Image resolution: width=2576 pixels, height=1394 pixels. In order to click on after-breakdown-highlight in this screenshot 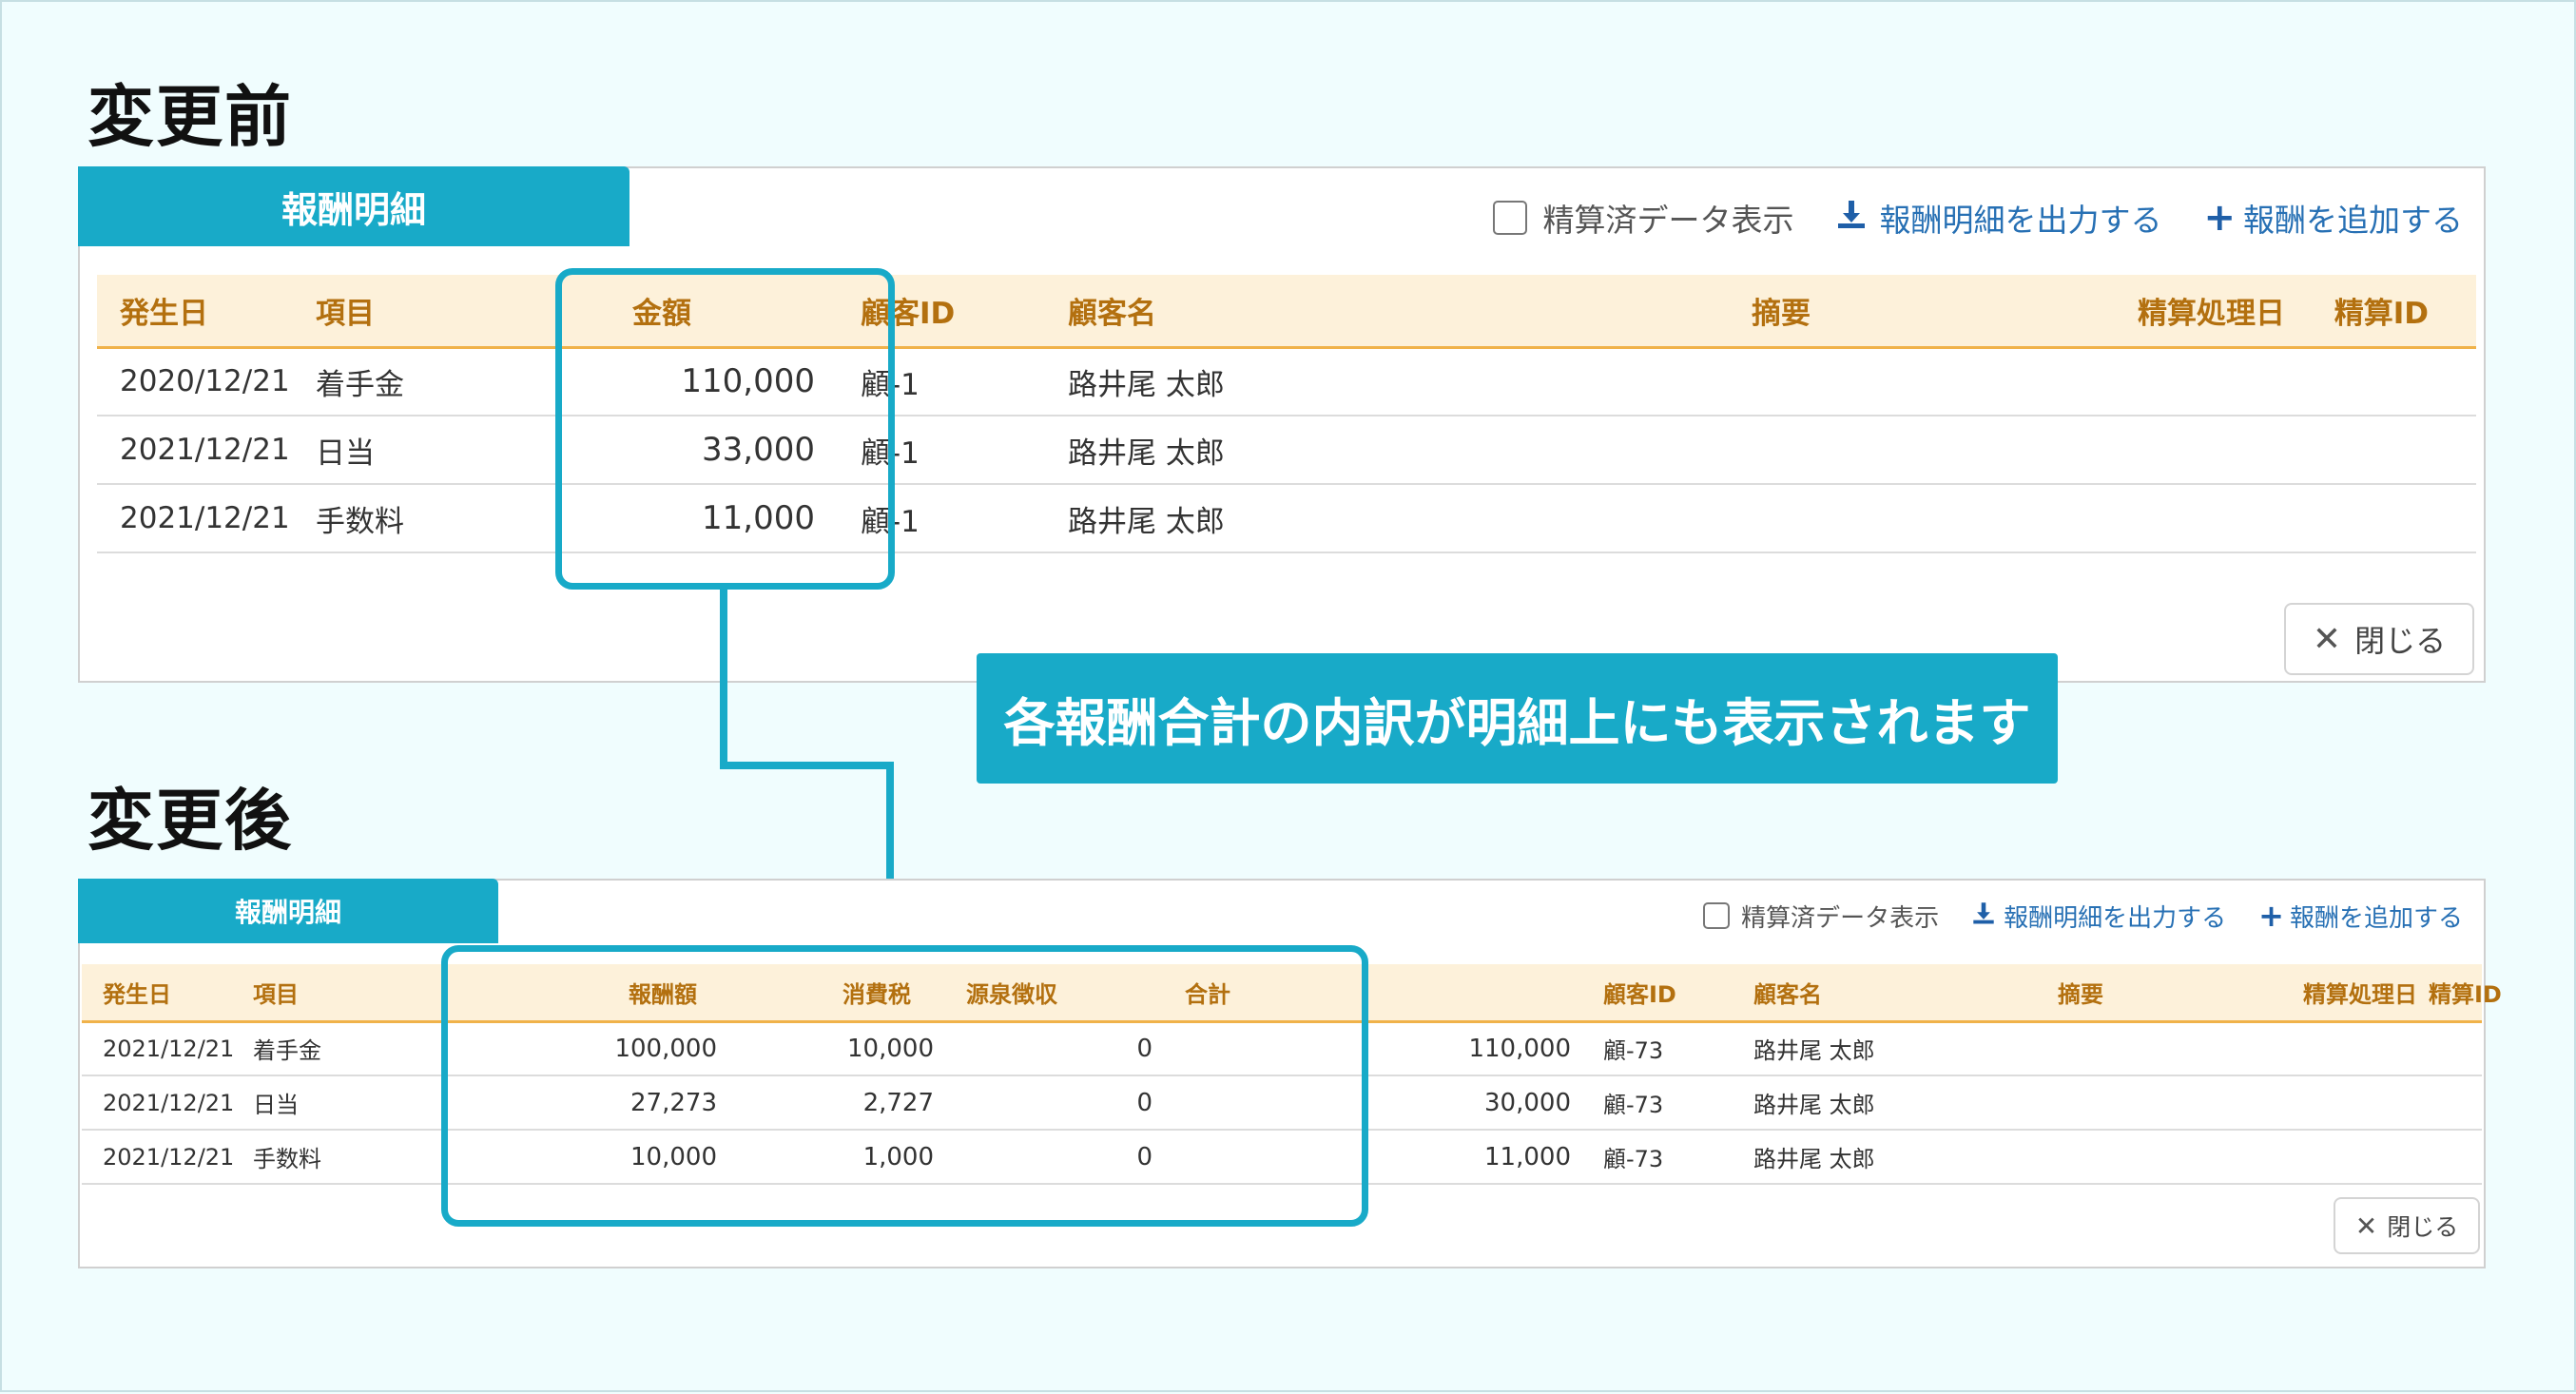, I will do `click(904, 1086)`.